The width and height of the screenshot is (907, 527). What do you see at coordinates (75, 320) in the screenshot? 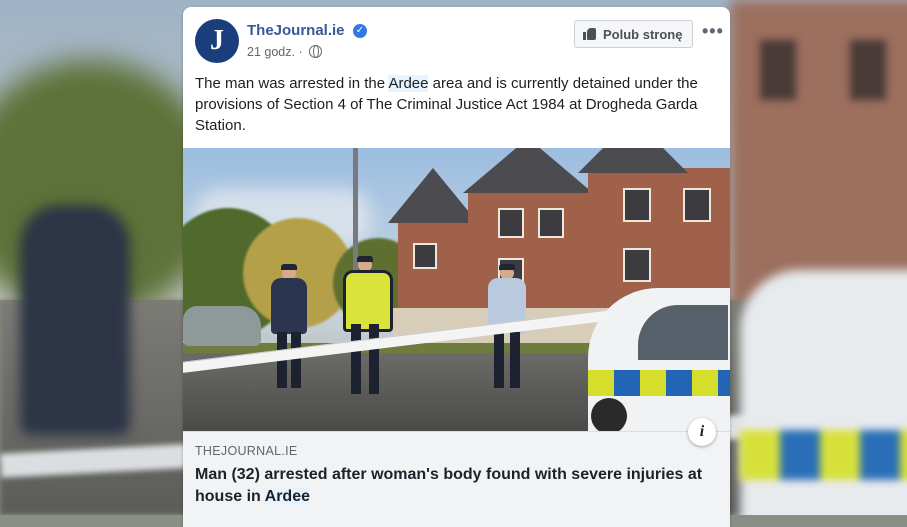
I see `background-officer` at bounding box center [75, 320].